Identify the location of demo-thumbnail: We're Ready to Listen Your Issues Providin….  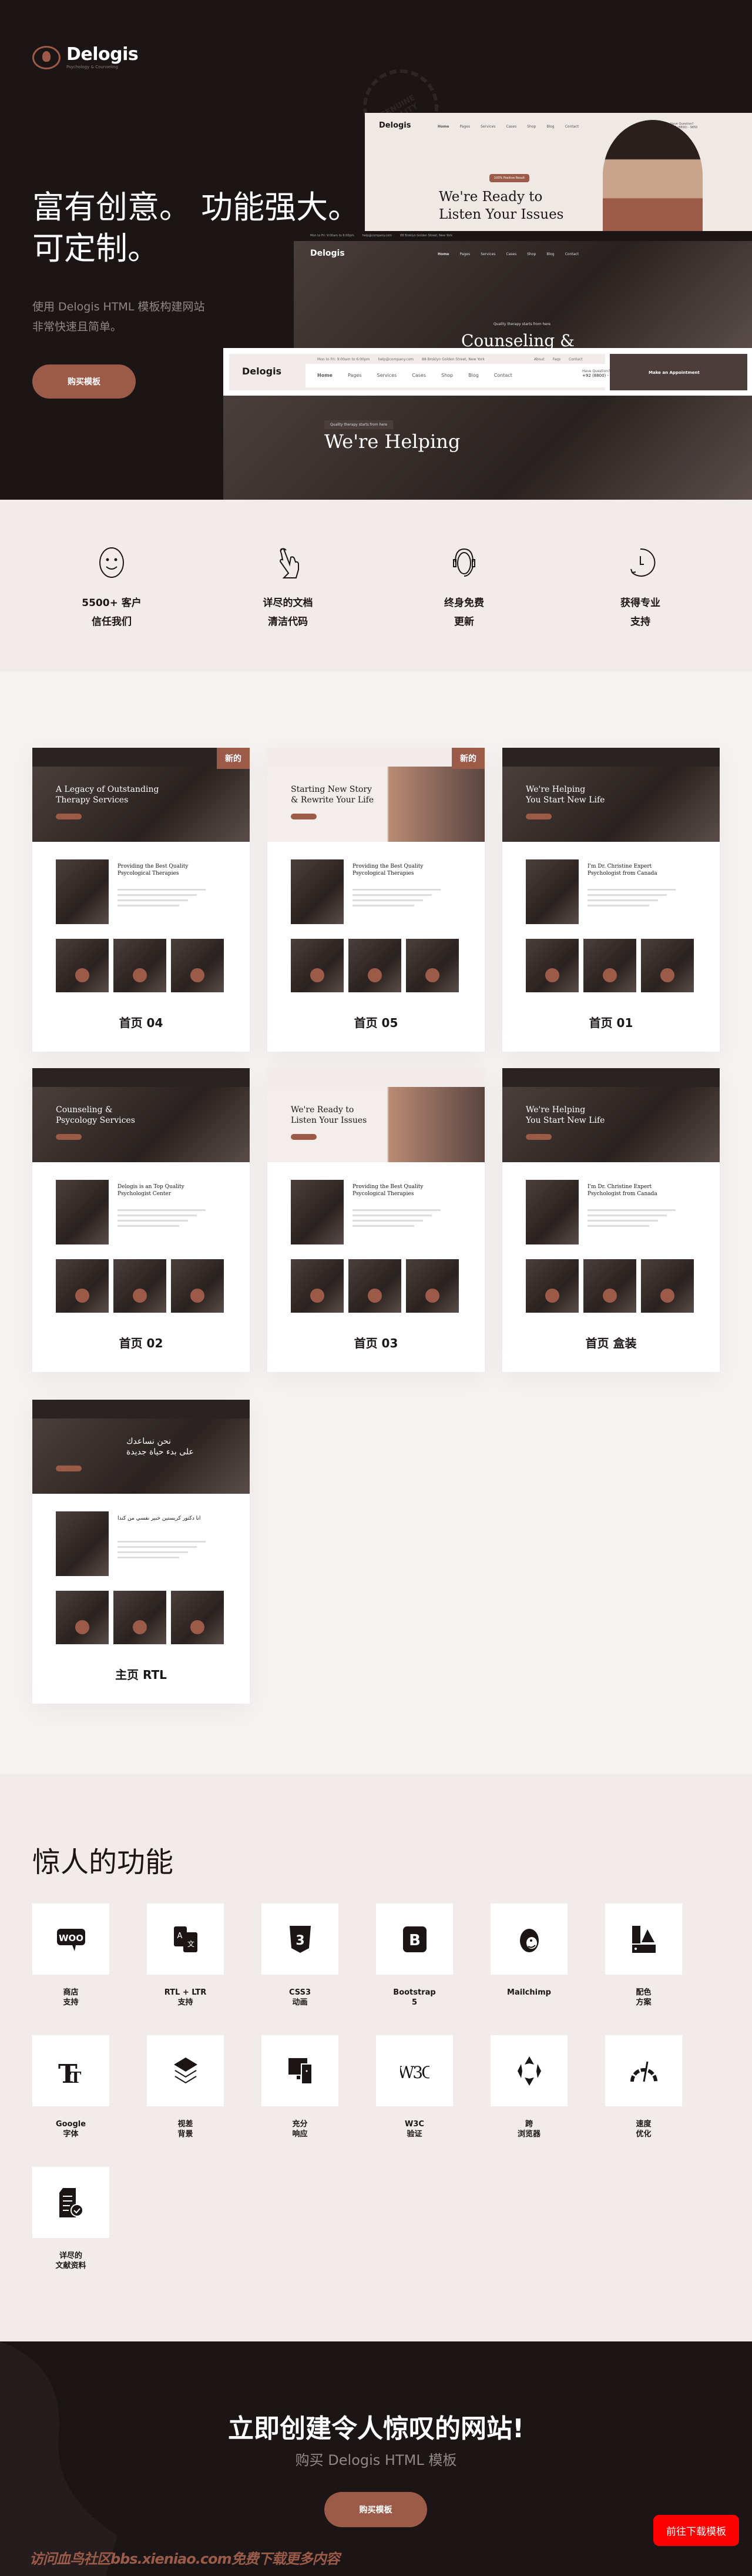
(376, 1190).